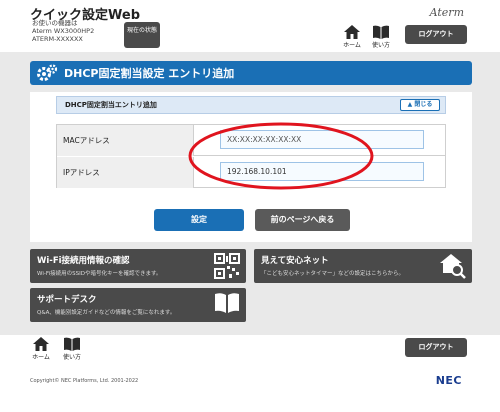 The height and width of the screenshot is (412, 500). Describe the element at coordinates (352, 45) in the screenshot. I see `home-label: ホーム` at that location.